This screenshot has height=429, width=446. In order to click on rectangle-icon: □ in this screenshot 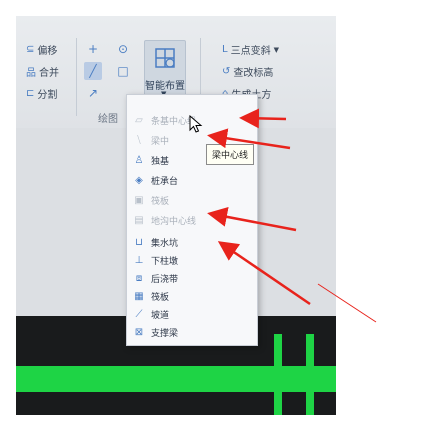, I will do `click(123, 71)`.